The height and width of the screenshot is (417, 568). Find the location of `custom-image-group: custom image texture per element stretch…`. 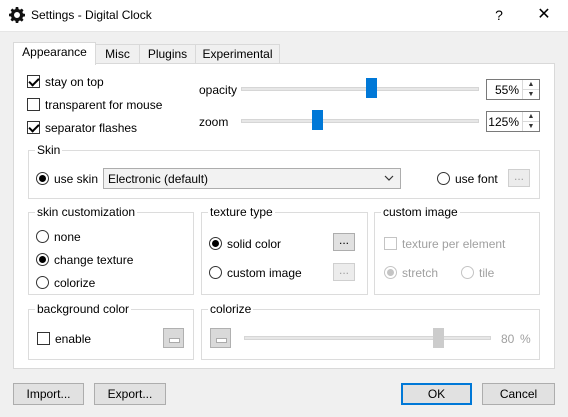

custom-image-group: custom image texture per element stretch… is located at coordinates (457, 250).